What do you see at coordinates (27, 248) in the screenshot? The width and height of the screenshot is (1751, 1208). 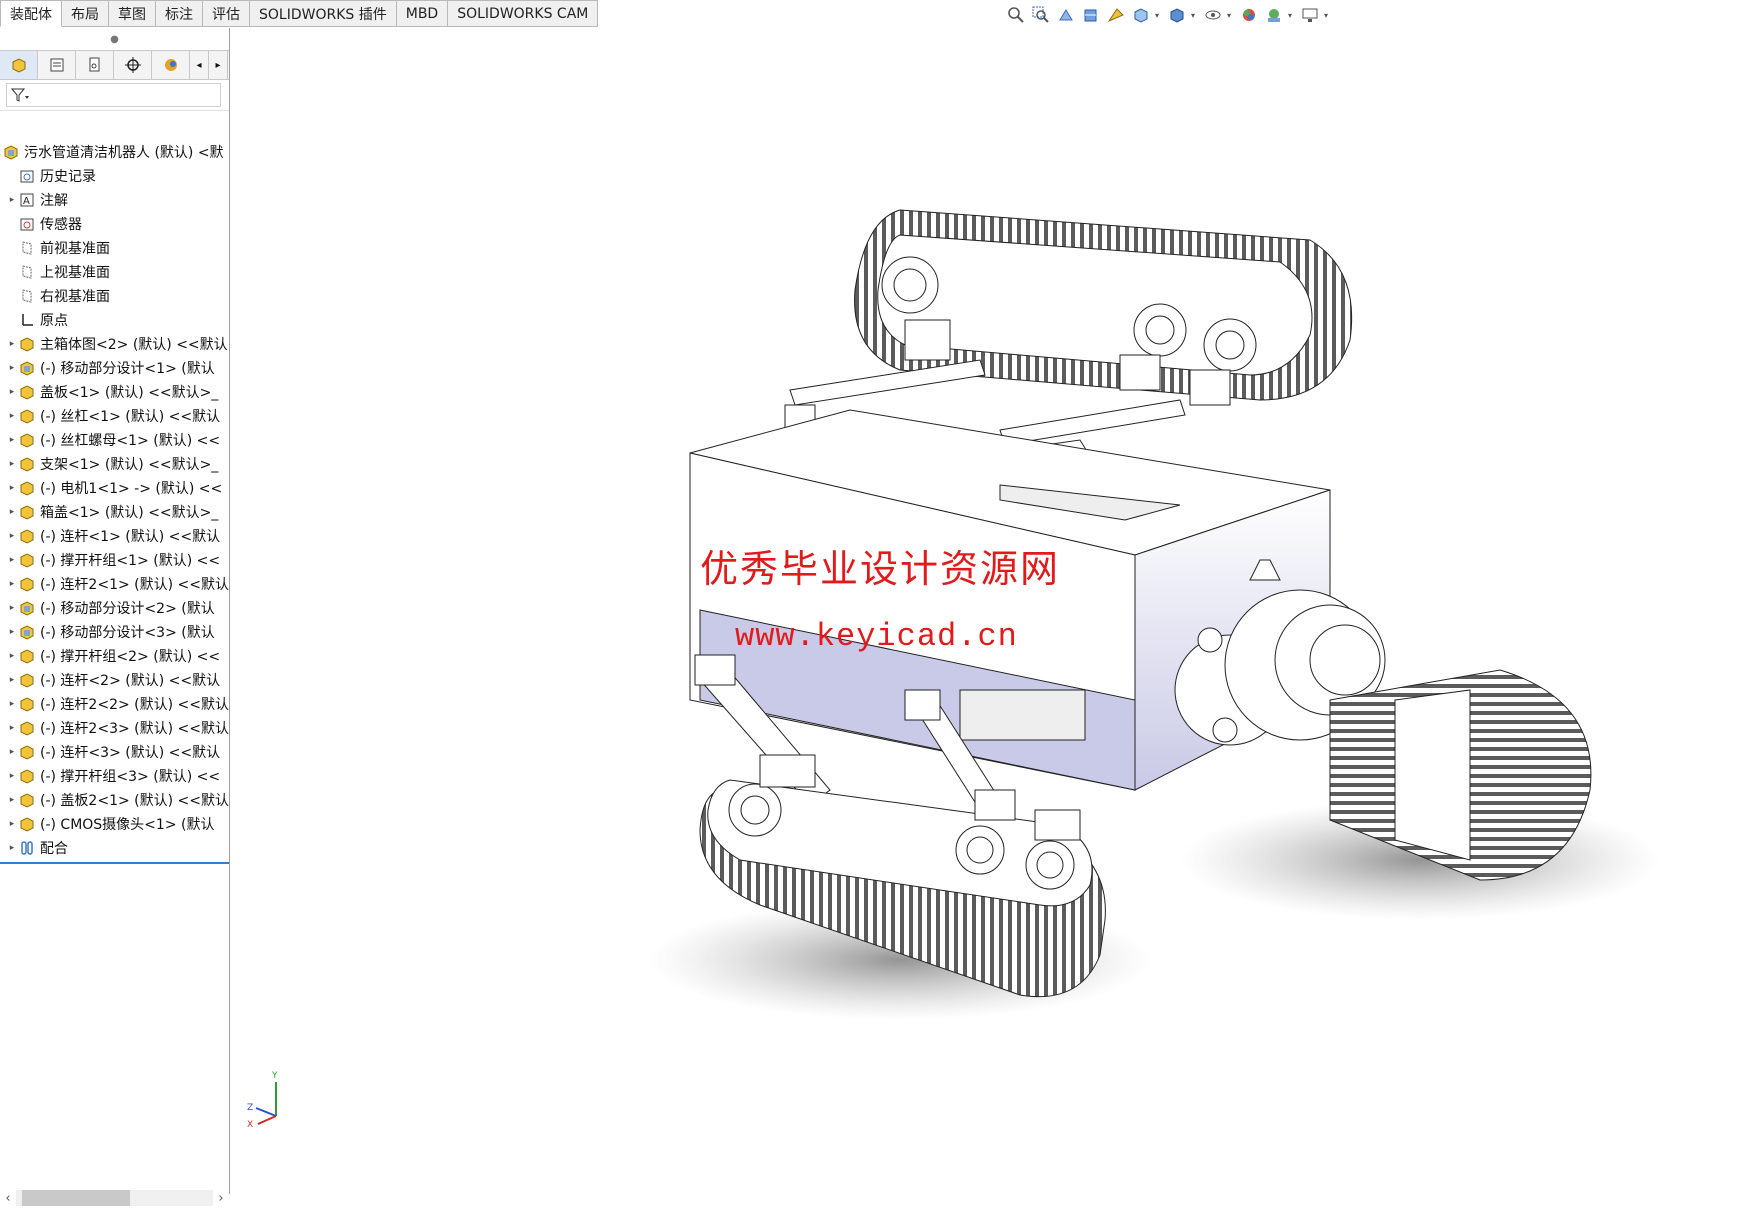 I see `plane-icon` at bounding box center [27, 248].